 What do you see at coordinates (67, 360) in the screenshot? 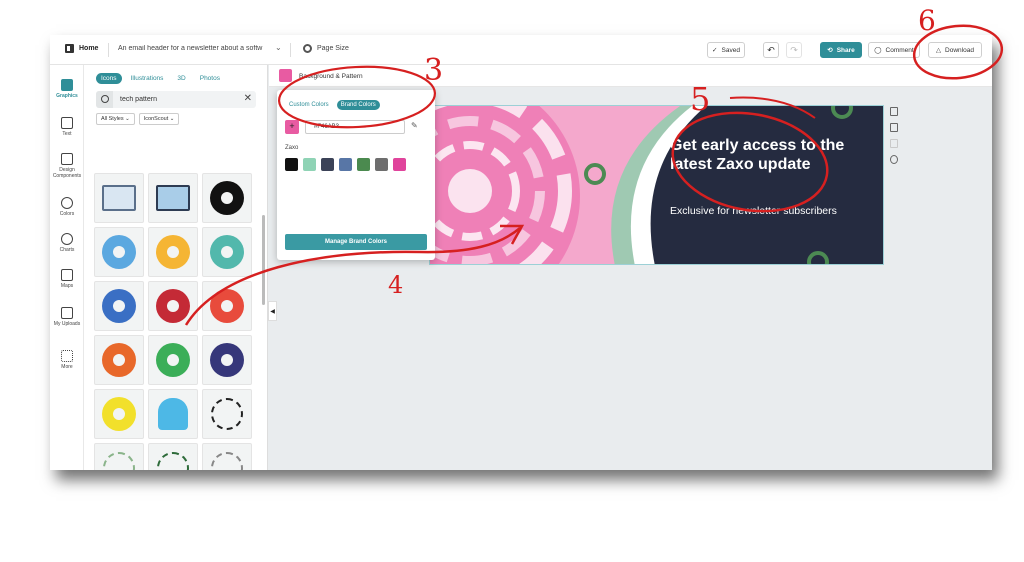
I see `rail-item-more: More` at bounding box center [67, 360].